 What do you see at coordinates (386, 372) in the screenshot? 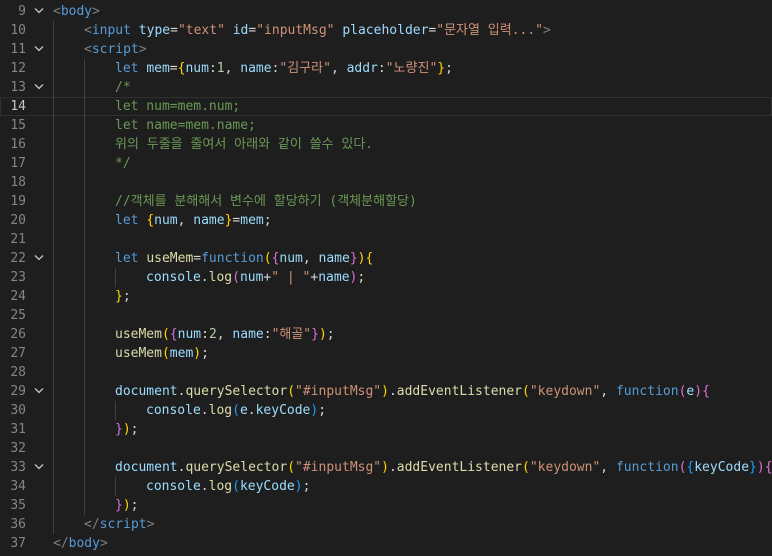
I see `code-line: 28` at bounding box center [386, 372].